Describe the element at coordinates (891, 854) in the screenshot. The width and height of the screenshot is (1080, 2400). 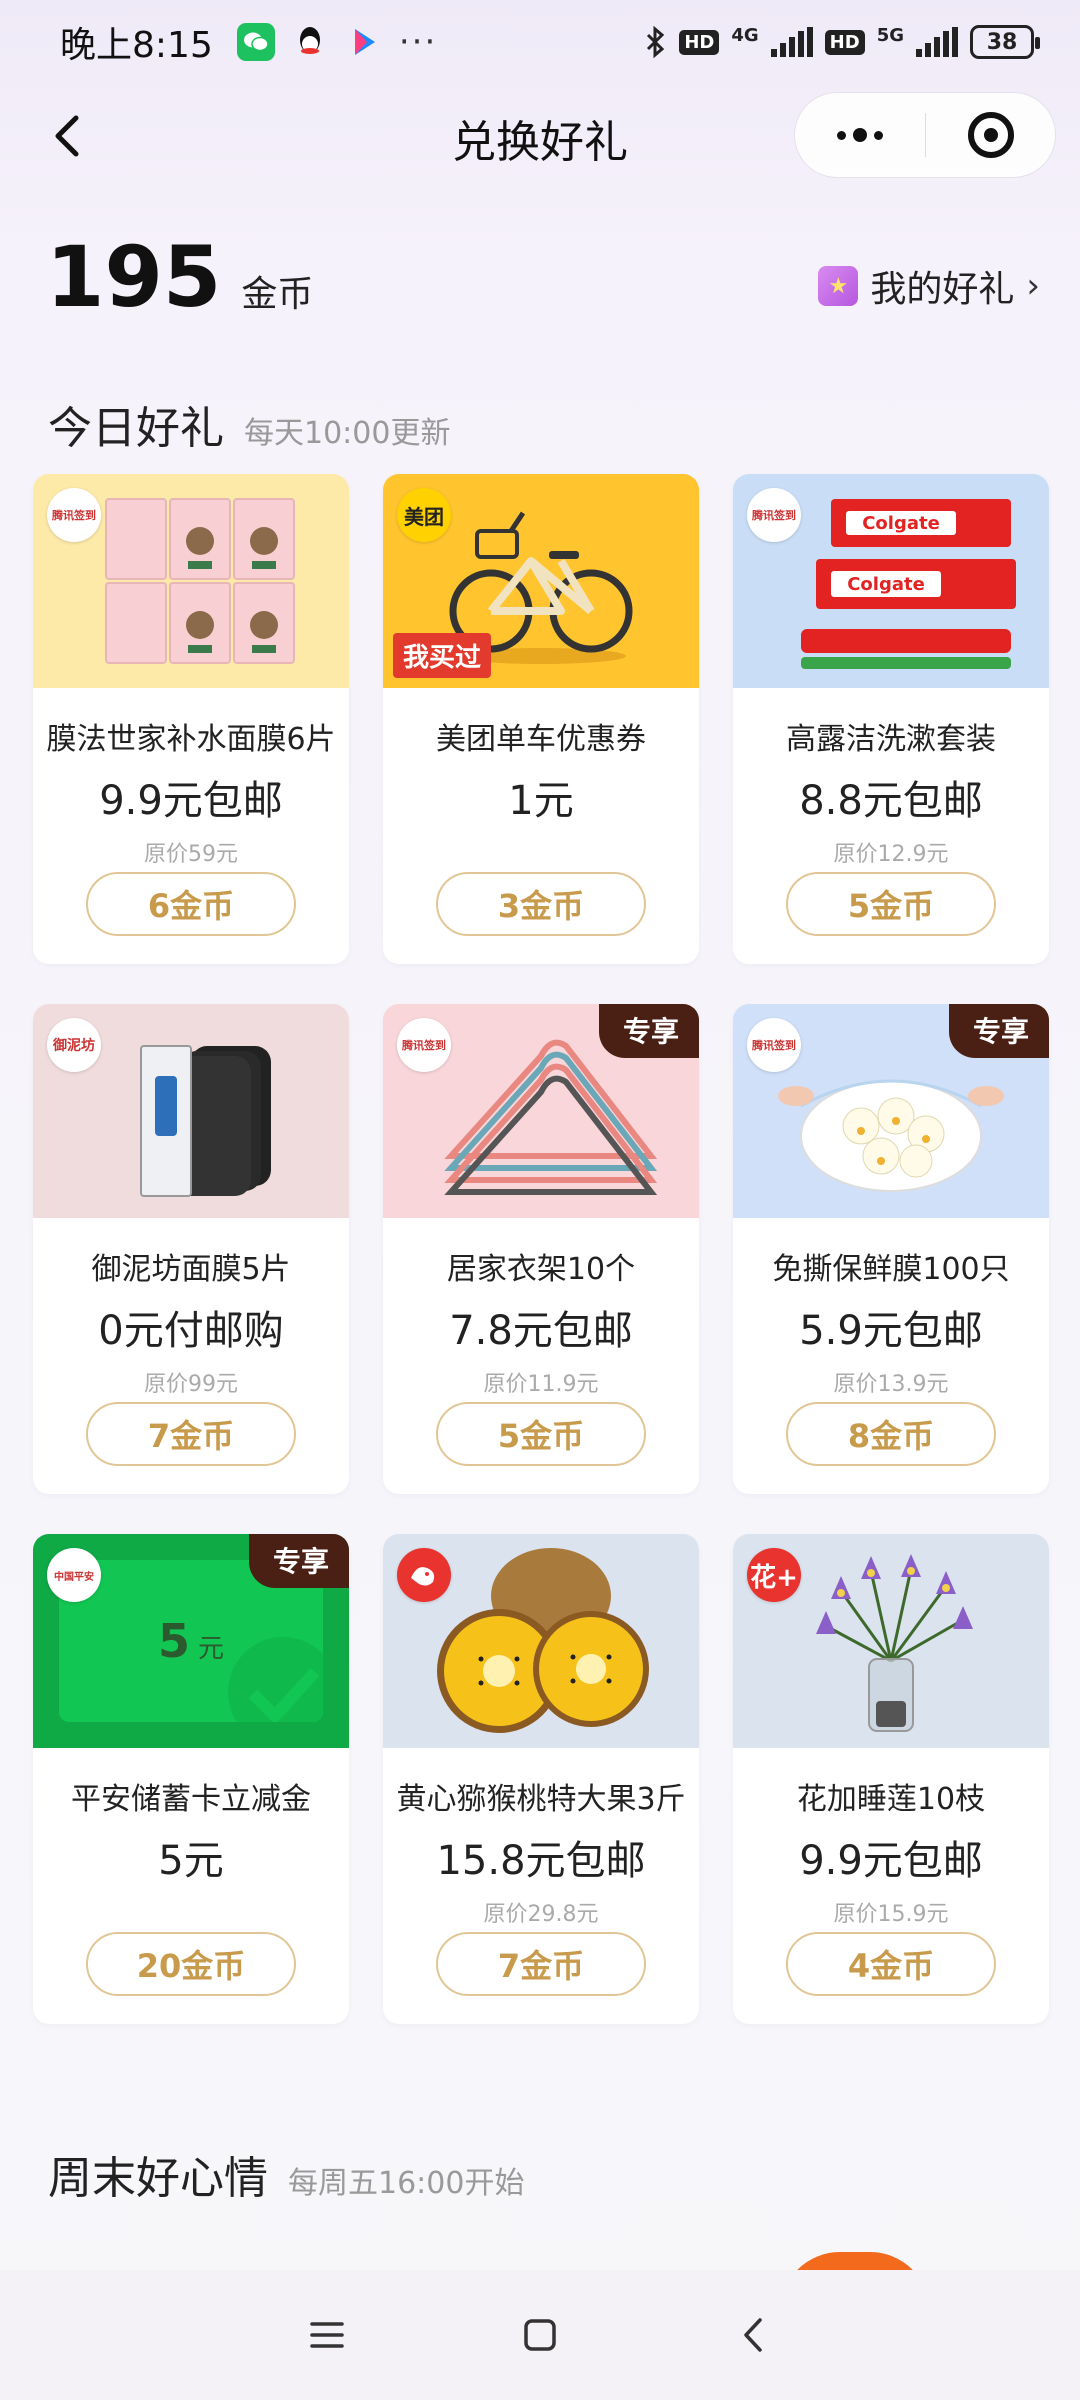
I see `gift-original-price: 原价12.9元` at that location.